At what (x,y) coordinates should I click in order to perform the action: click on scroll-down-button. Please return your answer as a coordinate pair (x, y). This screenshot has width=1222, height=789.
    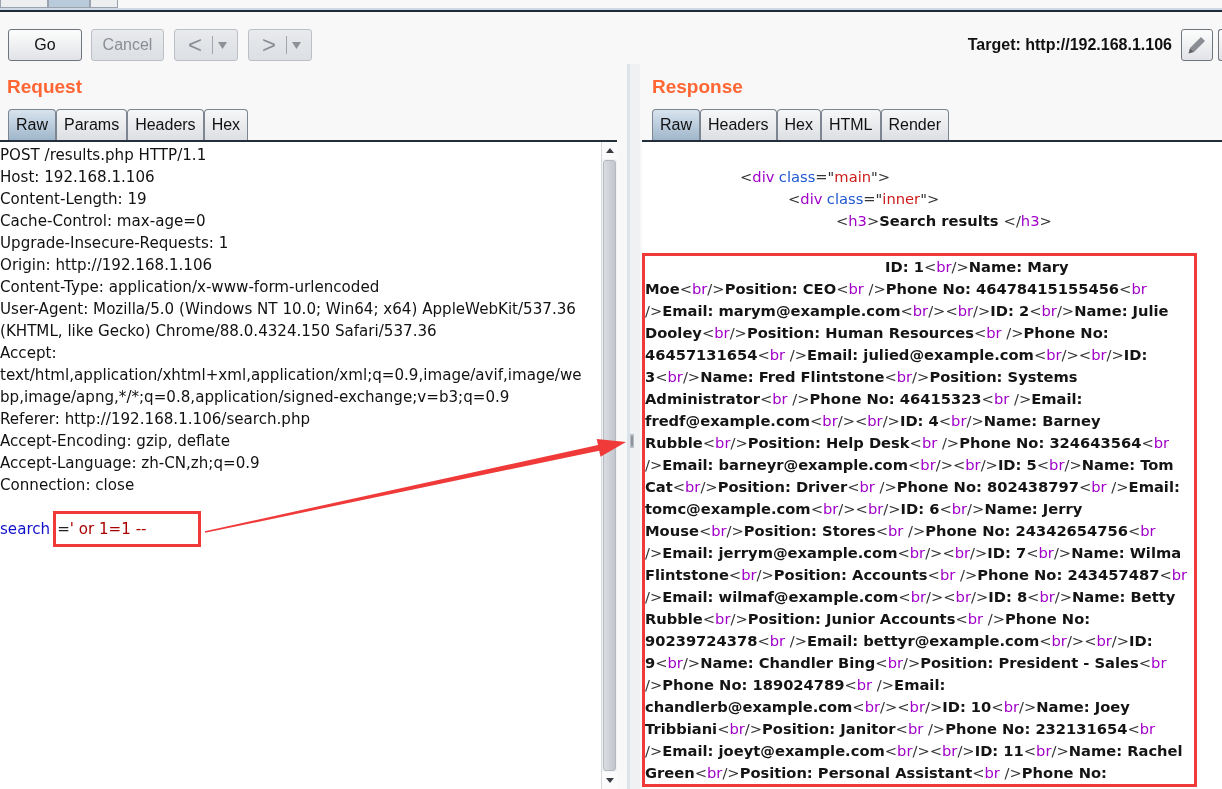
    Looking at the image, I should click on (609, 780).